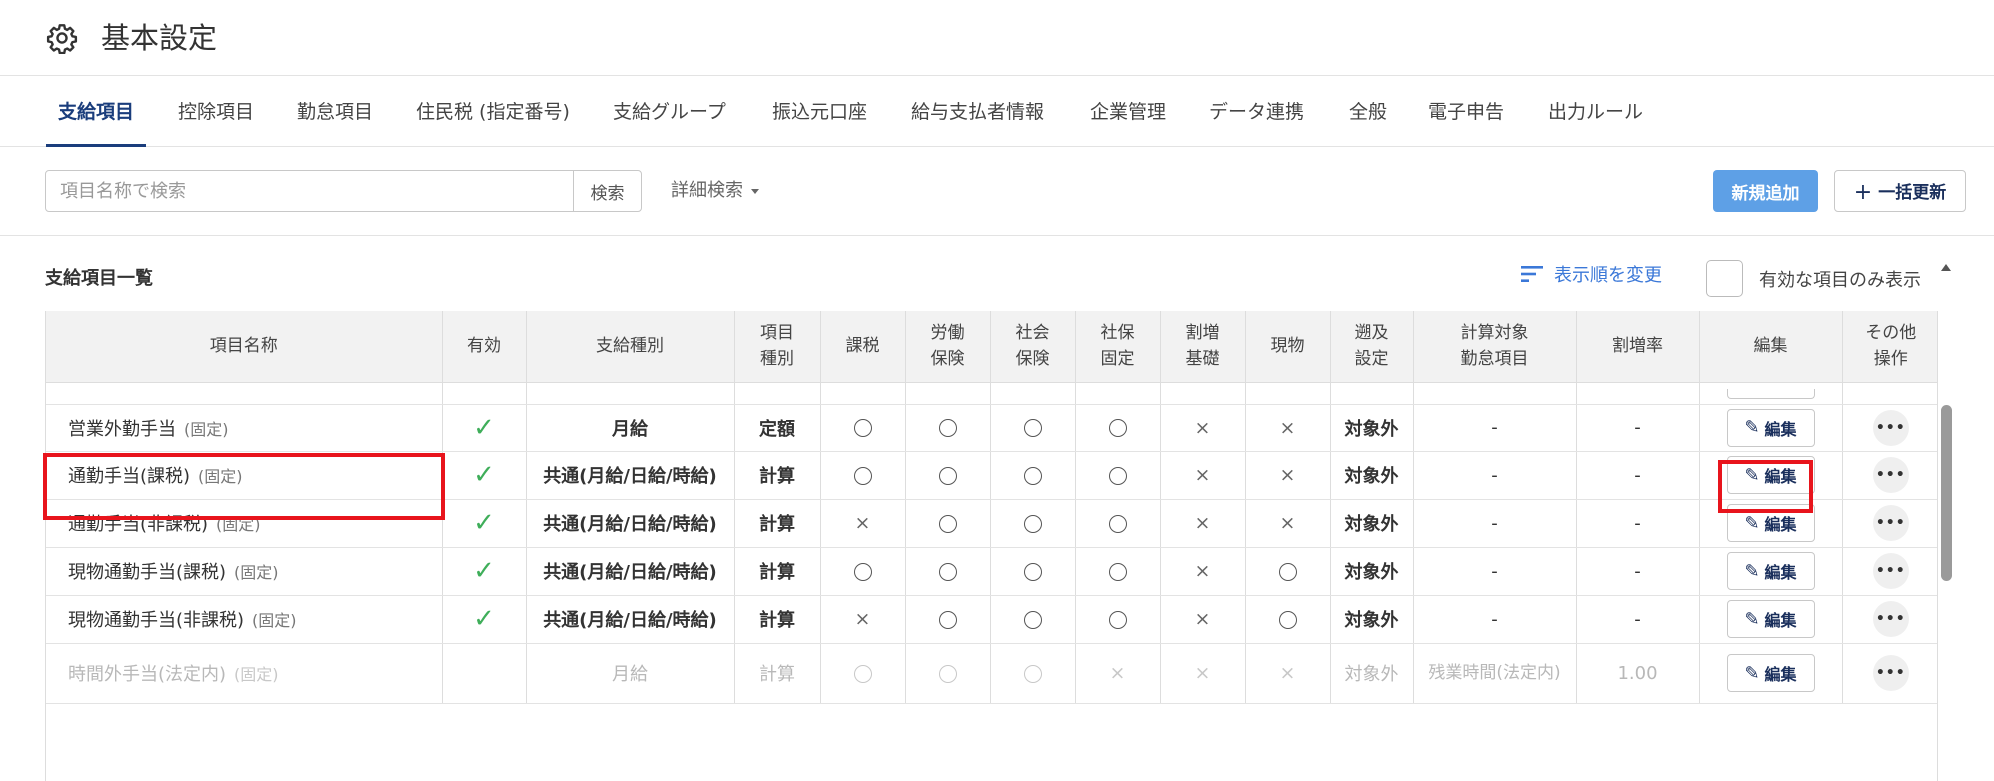  What do you see at coordinates (1368, 112) in the screenshot?
I see `tab-general: 全般` at bounding box center [1368, 112].